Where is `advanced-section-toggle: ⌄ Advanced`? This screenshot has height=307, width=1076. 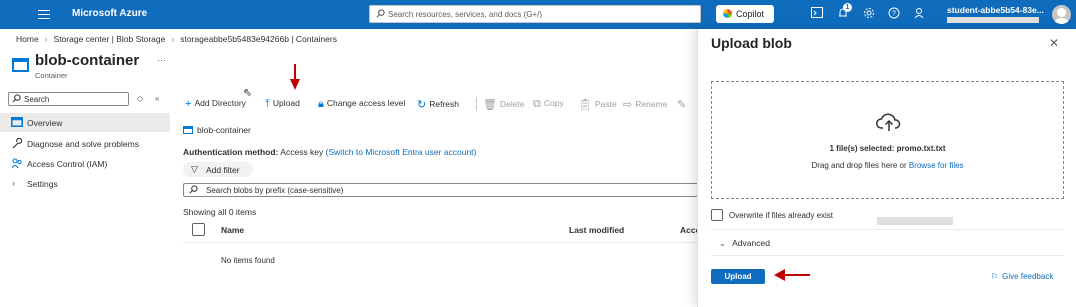 advanced-section-toggle: ⌄ Advanced is located at coordinates (744, 243).